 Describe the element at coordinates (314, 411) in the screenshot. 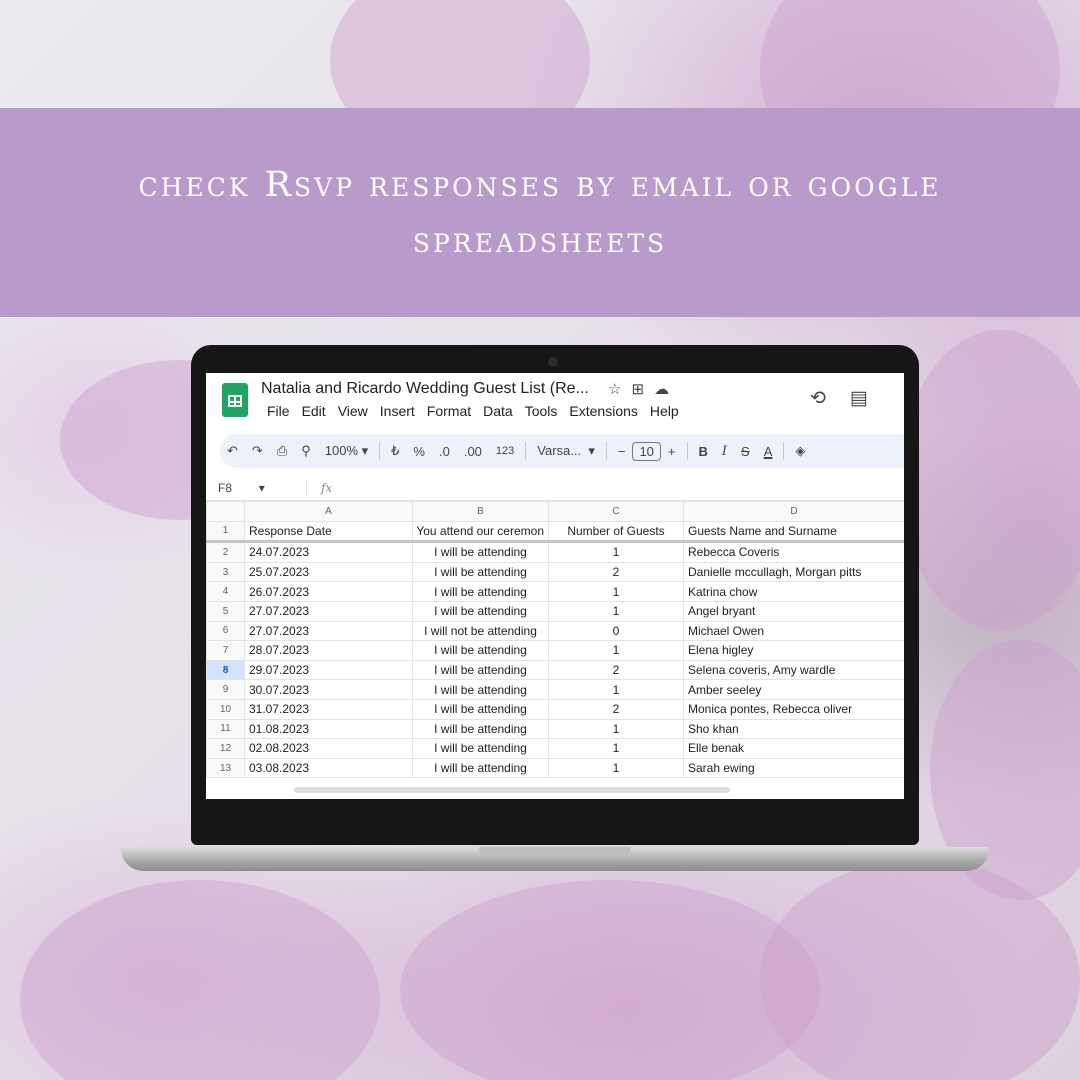

I see `menu-edit: Edit` at that location.